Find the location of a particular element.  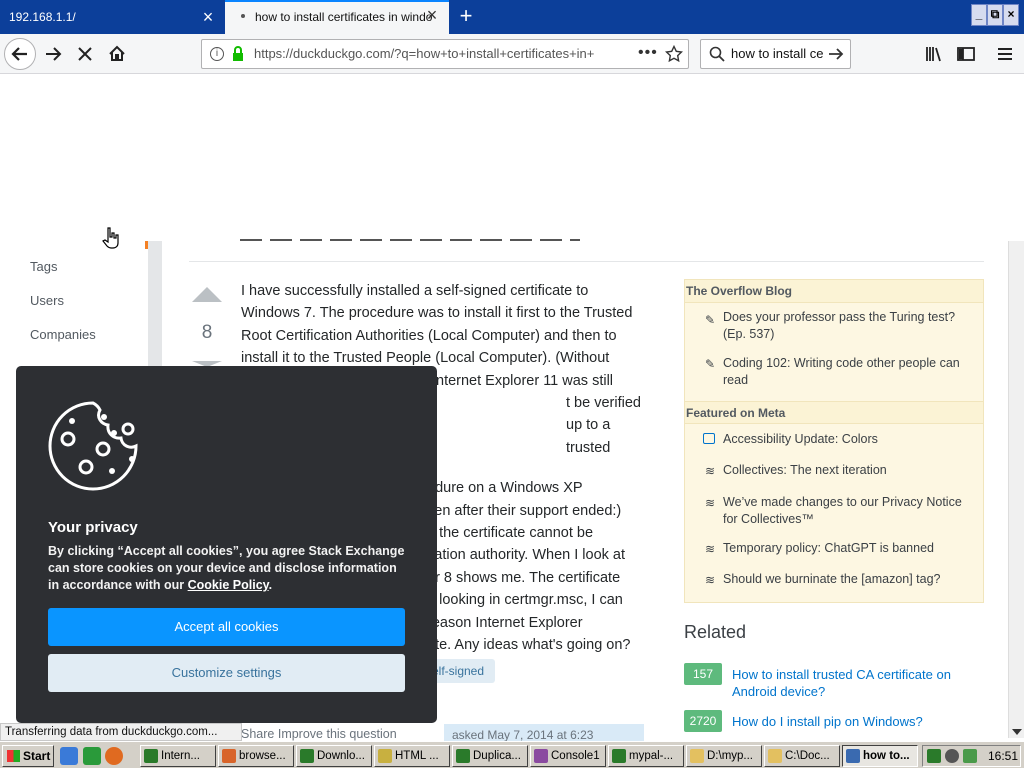

customize-settings-button: Customize settings is located at coordinates (226, 673).